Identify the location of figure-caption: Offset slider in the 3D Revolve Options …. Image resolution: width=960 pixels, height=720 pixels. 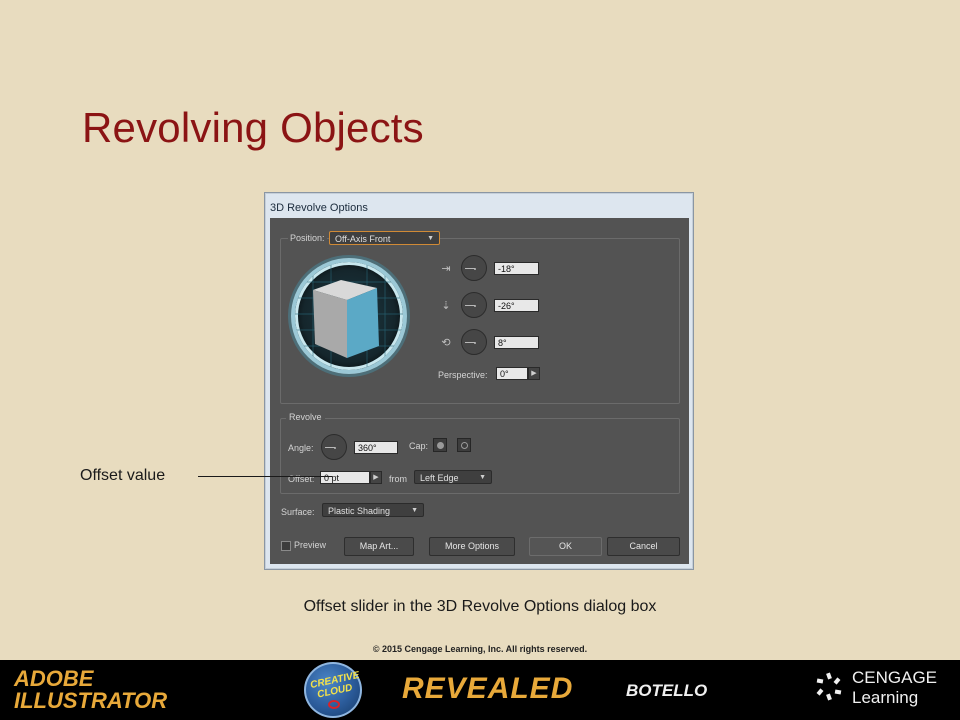
(480, 606).